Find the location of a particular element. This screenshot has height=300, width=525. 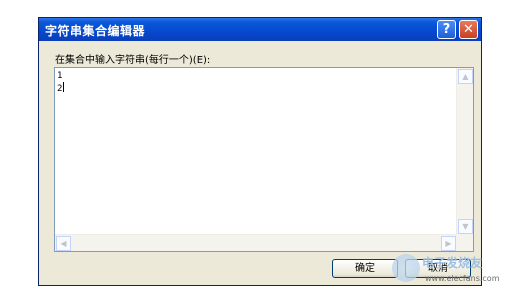

elecfans-watermark: 电子发烧友 www.elecfans.com is located at coordinates (457, 274).